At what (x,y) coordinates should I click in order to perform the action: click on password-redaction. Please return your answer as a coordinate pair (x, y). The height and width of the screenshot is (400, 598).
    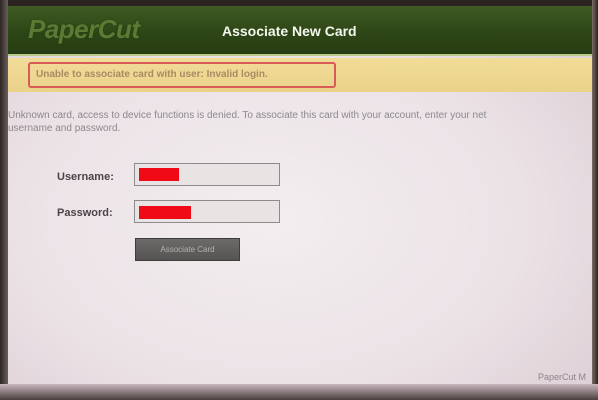
    Looking at the image, I should click on (165, 212).